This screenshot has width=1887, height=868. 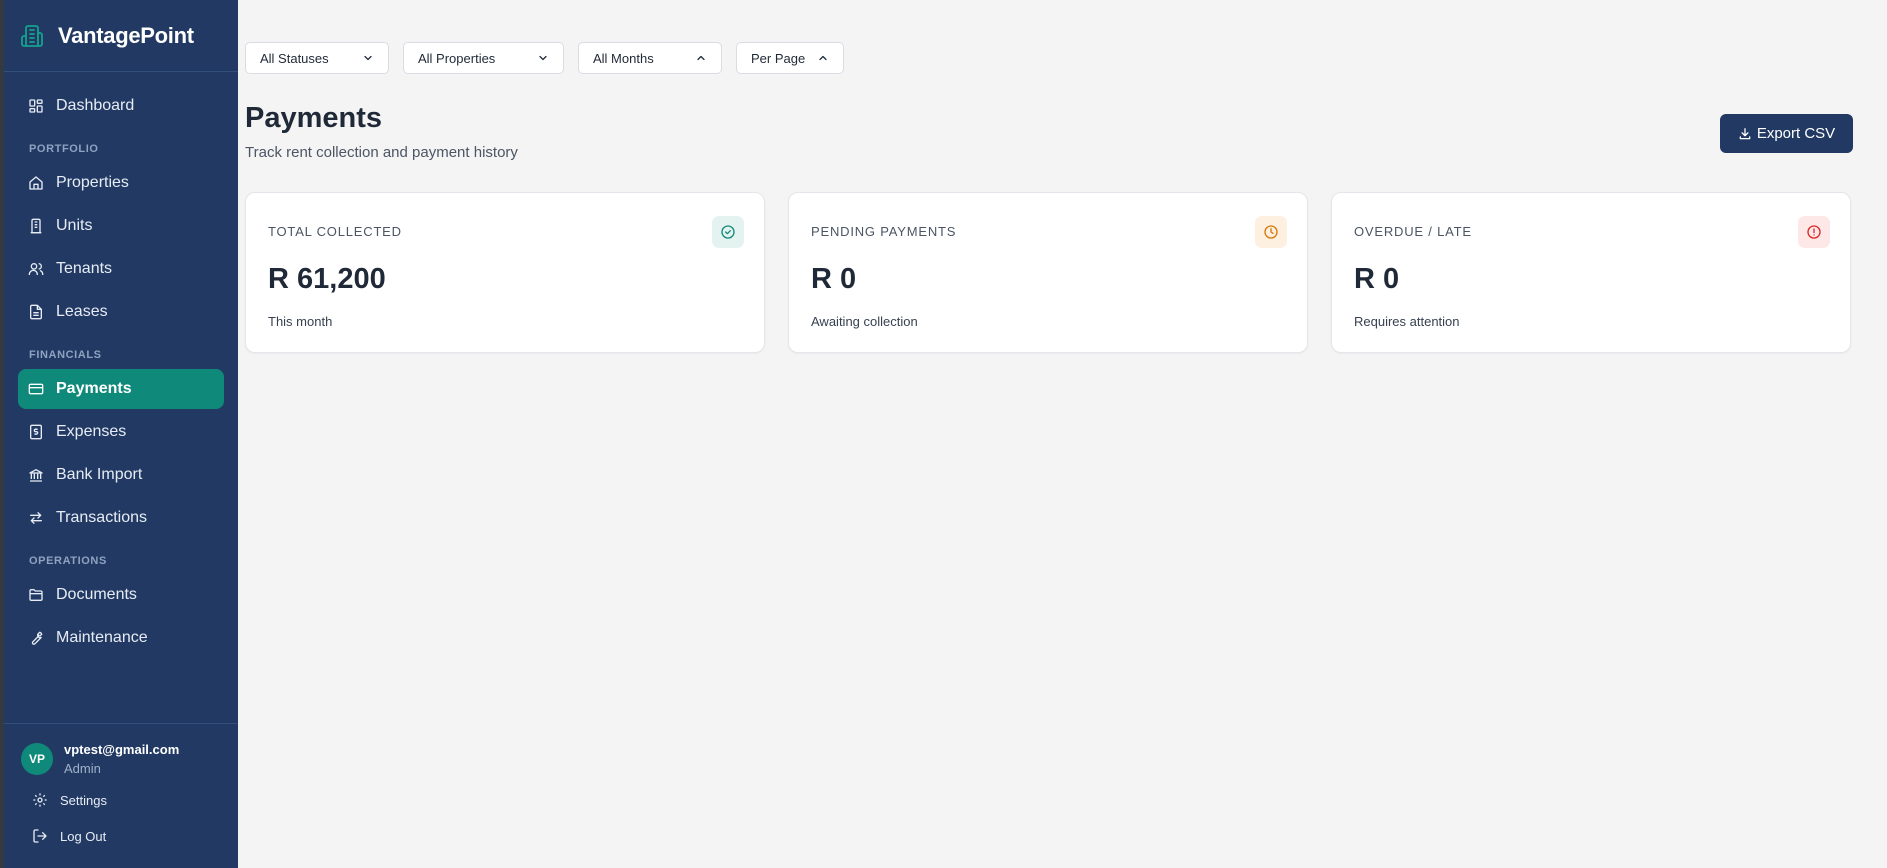 What do you see at coordinates (121, 226) in the screenshot?
I see `sidebar-item-units: Units` at bounding box center [121, 226].